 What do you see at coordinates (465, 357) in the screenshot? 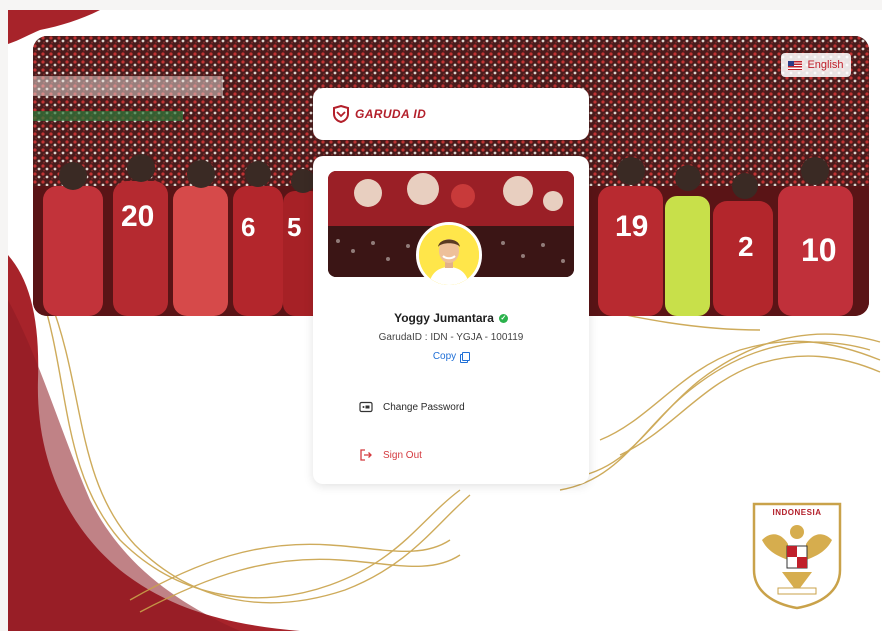
I see `copy-icon` at bounding box center [465, 357].